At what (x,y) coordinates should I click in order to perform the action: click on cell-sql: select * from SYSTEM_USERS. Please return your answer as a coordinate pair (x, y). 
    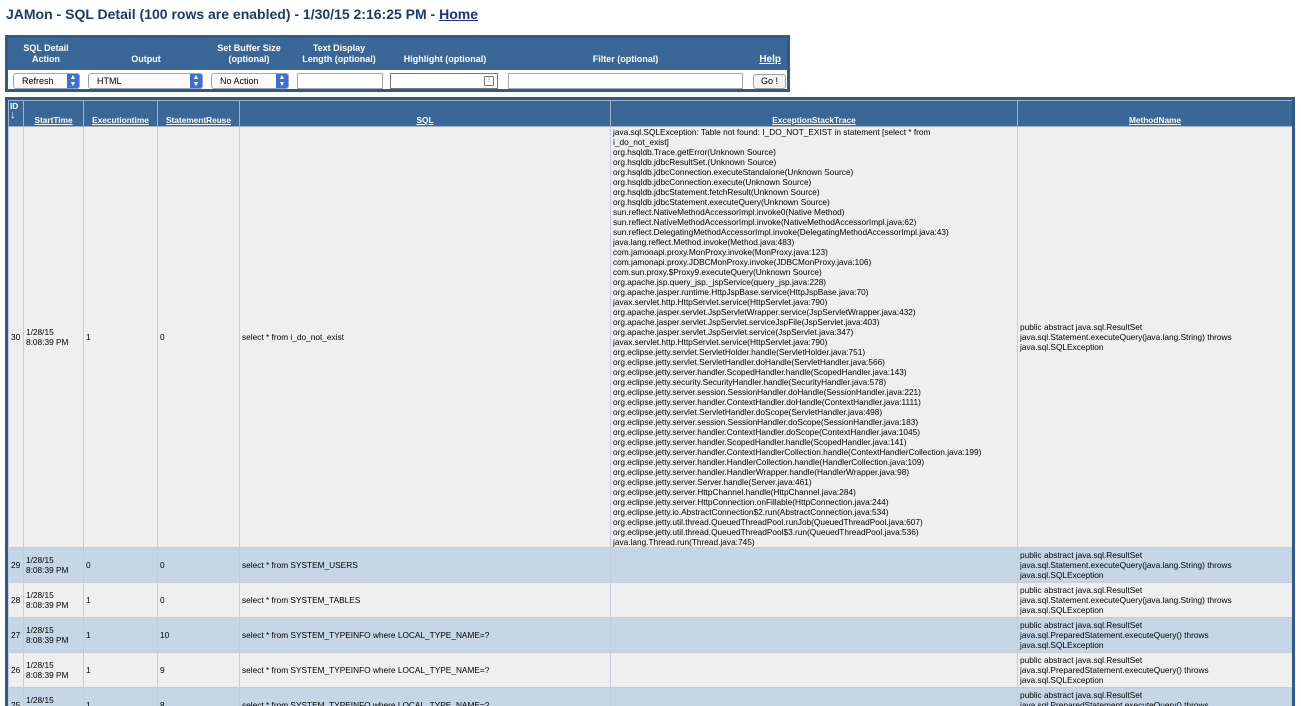
    Looking at the image, I should click on (425, 565).